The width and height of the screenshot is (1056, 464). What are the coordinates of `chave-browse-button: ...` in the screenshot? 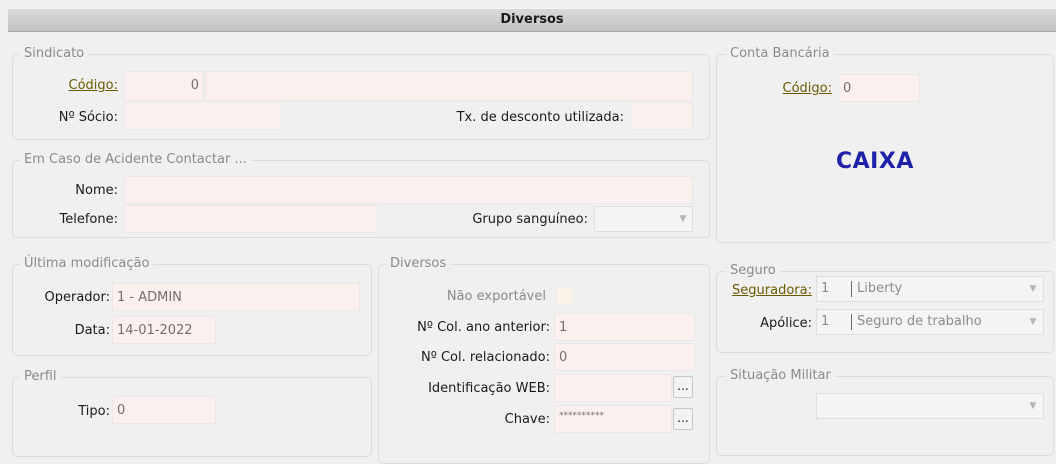 It's located at (683, 419).